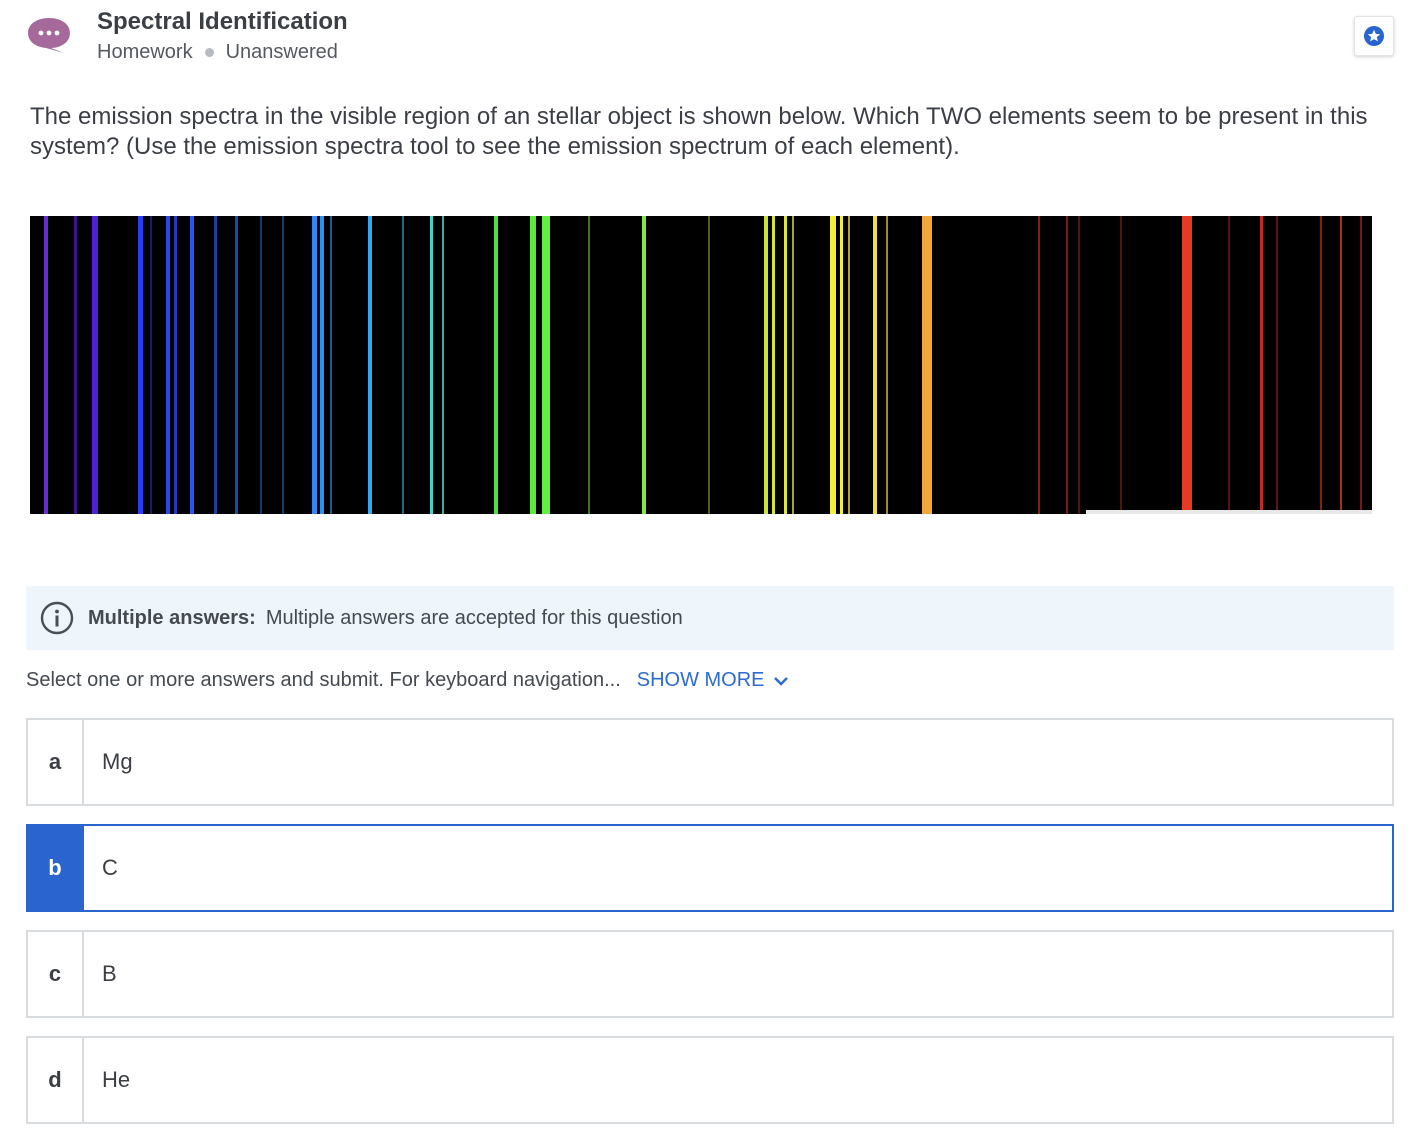  What do you see at coordinates (56, 974) in the screenshot?
I see `answer-letter: c` at bounding box center [56, 974].